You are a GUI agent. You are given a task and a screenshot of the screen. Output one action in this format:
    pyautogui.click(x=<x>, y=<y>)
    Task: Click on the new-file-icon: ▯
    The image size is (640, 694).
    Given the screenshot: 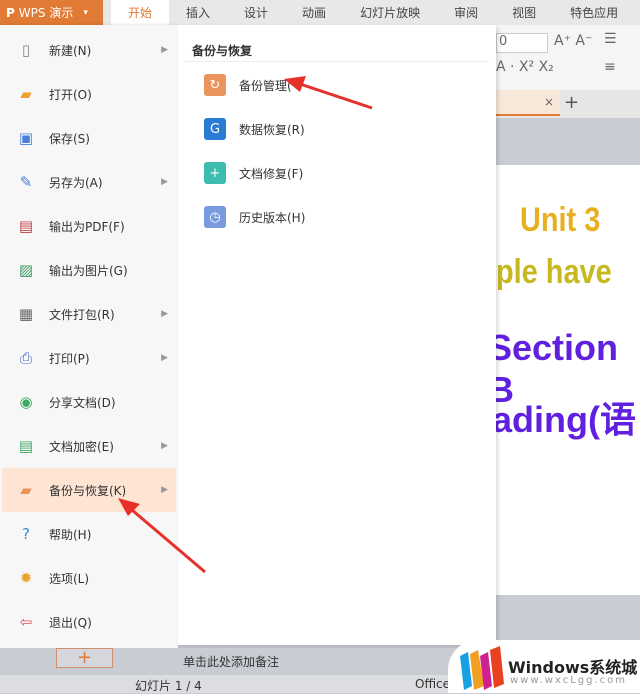 What is the action you would take?
    pyautogui.click(x=26, y=50)
    